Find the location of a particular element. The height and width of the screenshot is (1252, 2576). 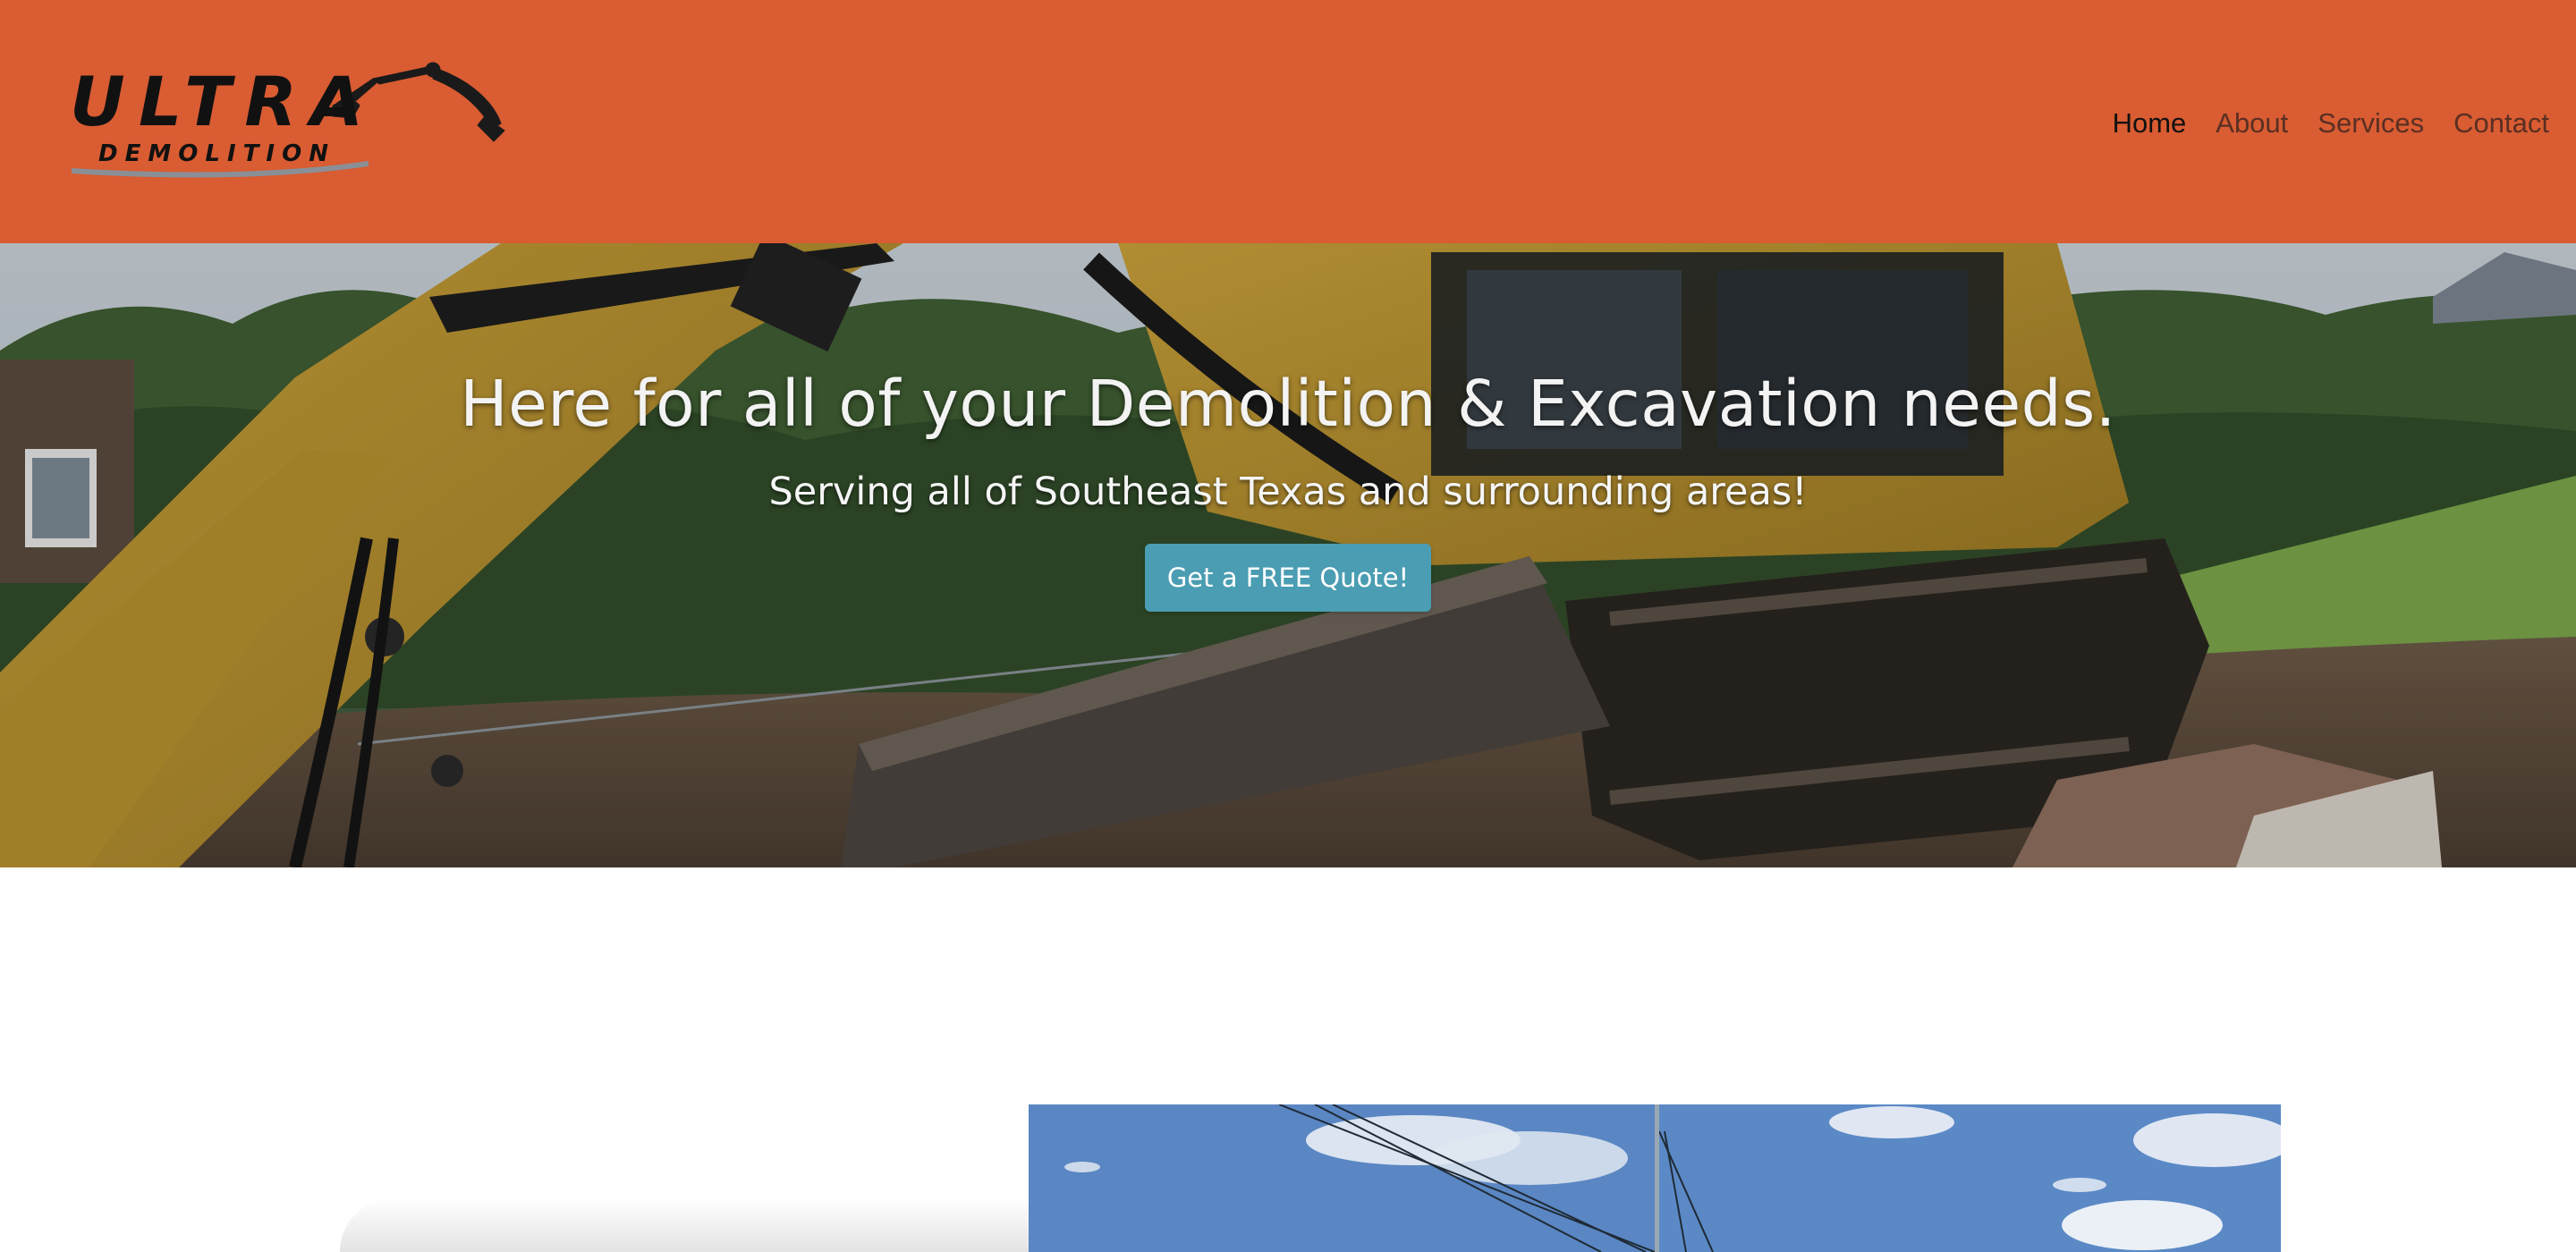

svg-text: DEMOLITION is located at coordinates (215, 153).